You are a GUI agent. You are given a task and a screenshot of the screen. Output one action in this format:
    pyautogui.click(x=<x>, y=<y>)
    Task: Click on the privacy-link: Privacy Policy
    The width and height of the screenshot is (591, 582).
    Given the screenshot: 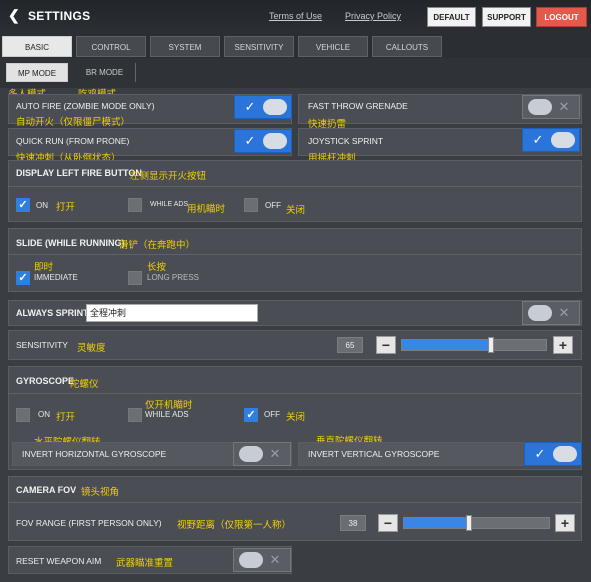 What is the action you would take?
    pyautogui.click(x=373, y=16)
    